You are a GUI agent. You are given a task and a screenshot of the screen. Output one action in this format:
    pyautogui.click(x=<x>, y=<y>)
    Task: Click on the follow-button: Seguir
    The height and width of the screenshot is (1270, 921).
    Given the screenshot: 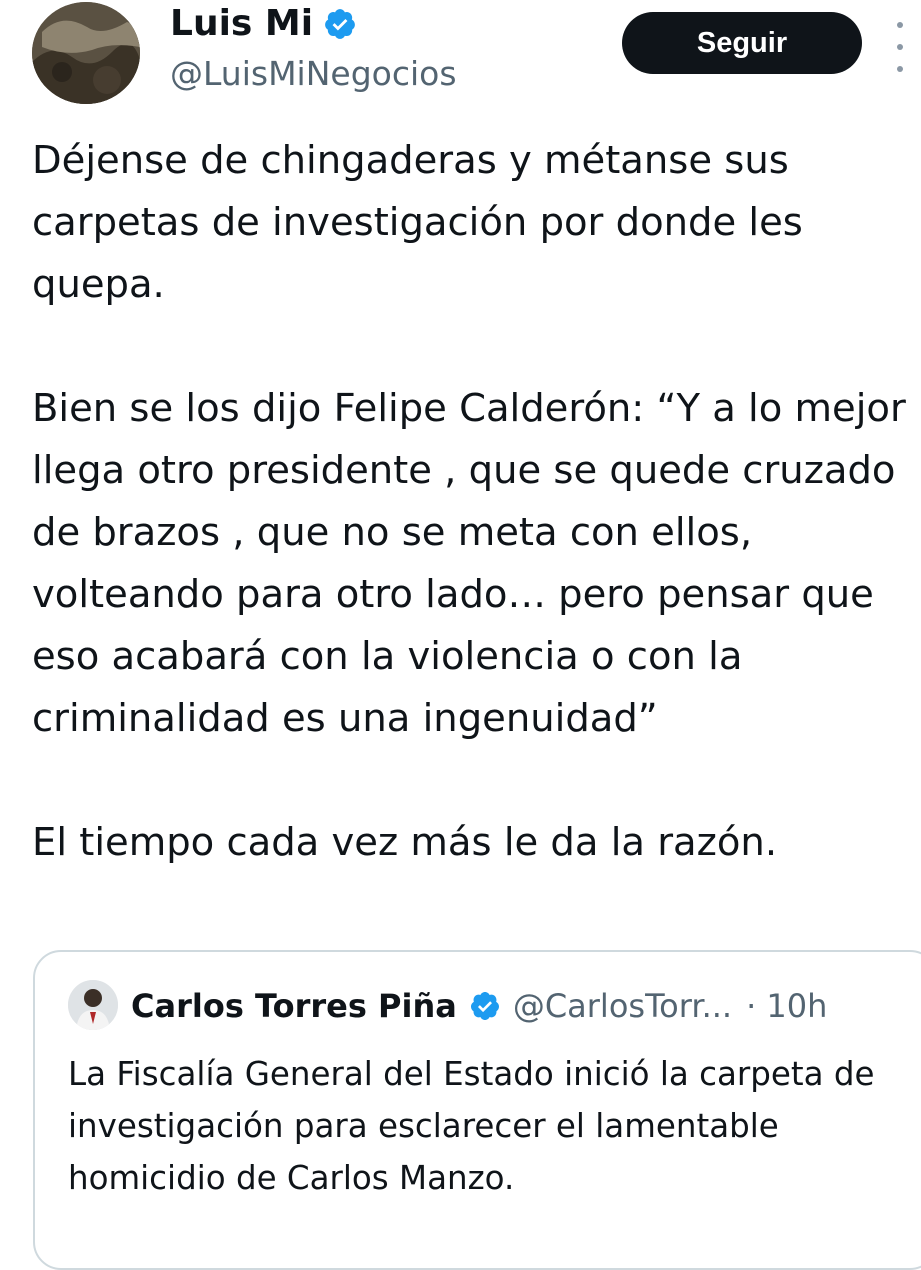 What is the action you would take?
    pyautogui.click(x=742, y=43)
    